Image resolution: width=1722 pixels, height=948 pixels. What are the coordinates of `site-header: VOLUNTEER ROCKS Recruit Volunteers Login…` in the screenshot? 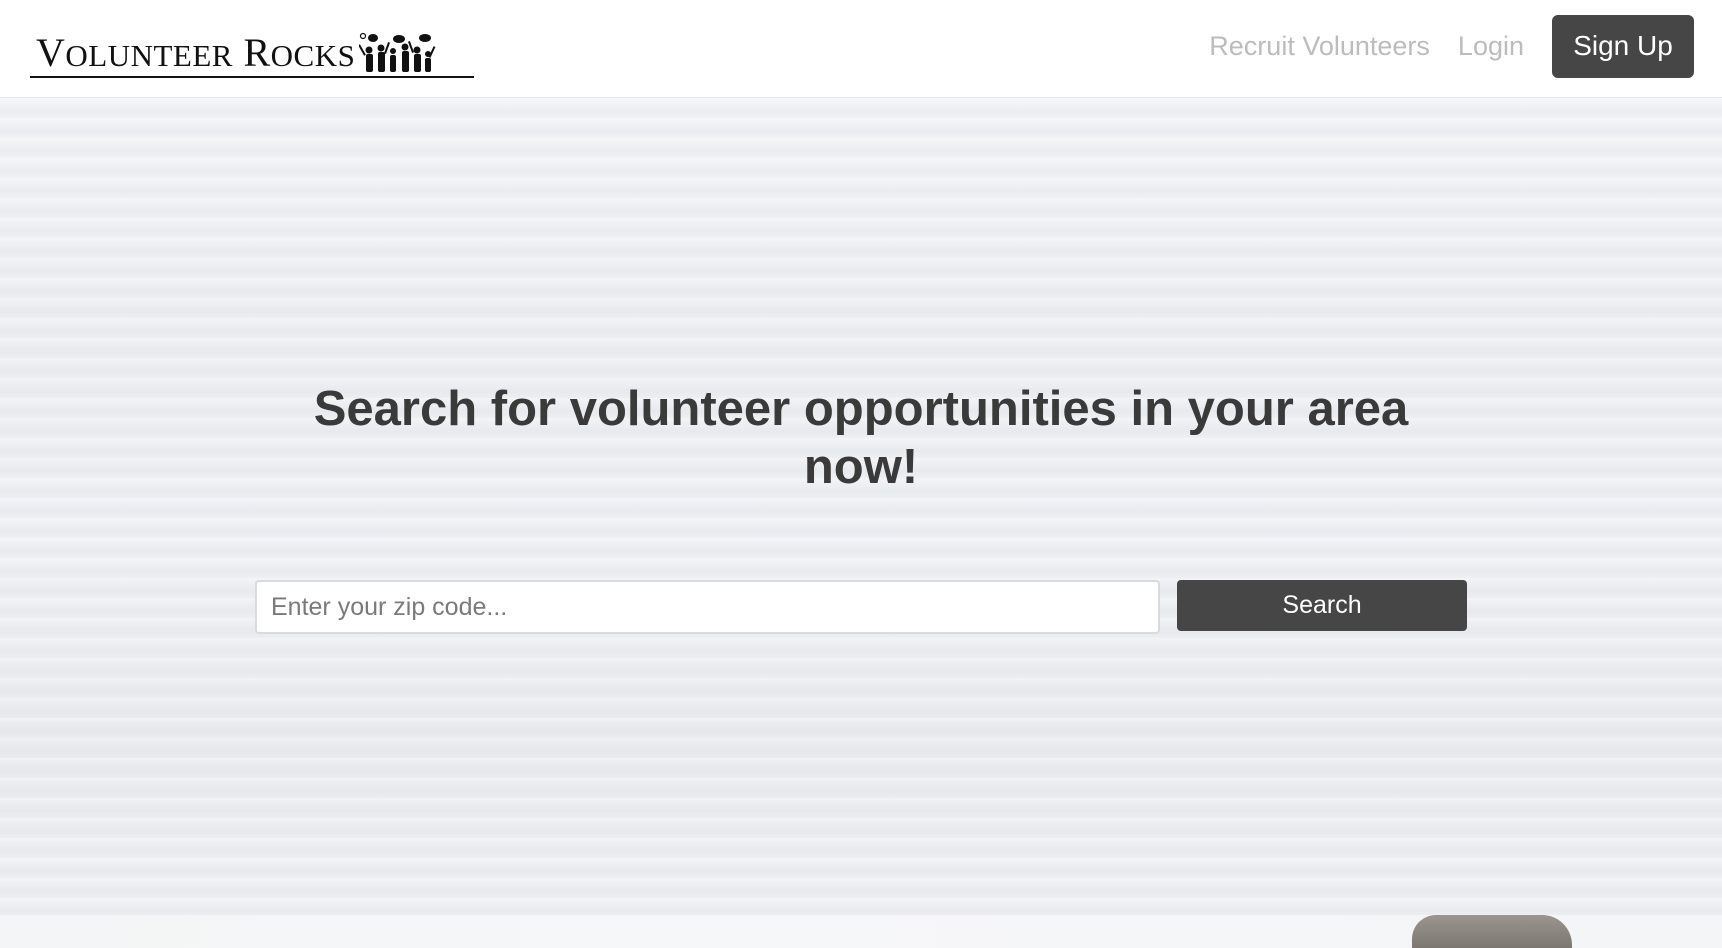 It's located at (861, 49).